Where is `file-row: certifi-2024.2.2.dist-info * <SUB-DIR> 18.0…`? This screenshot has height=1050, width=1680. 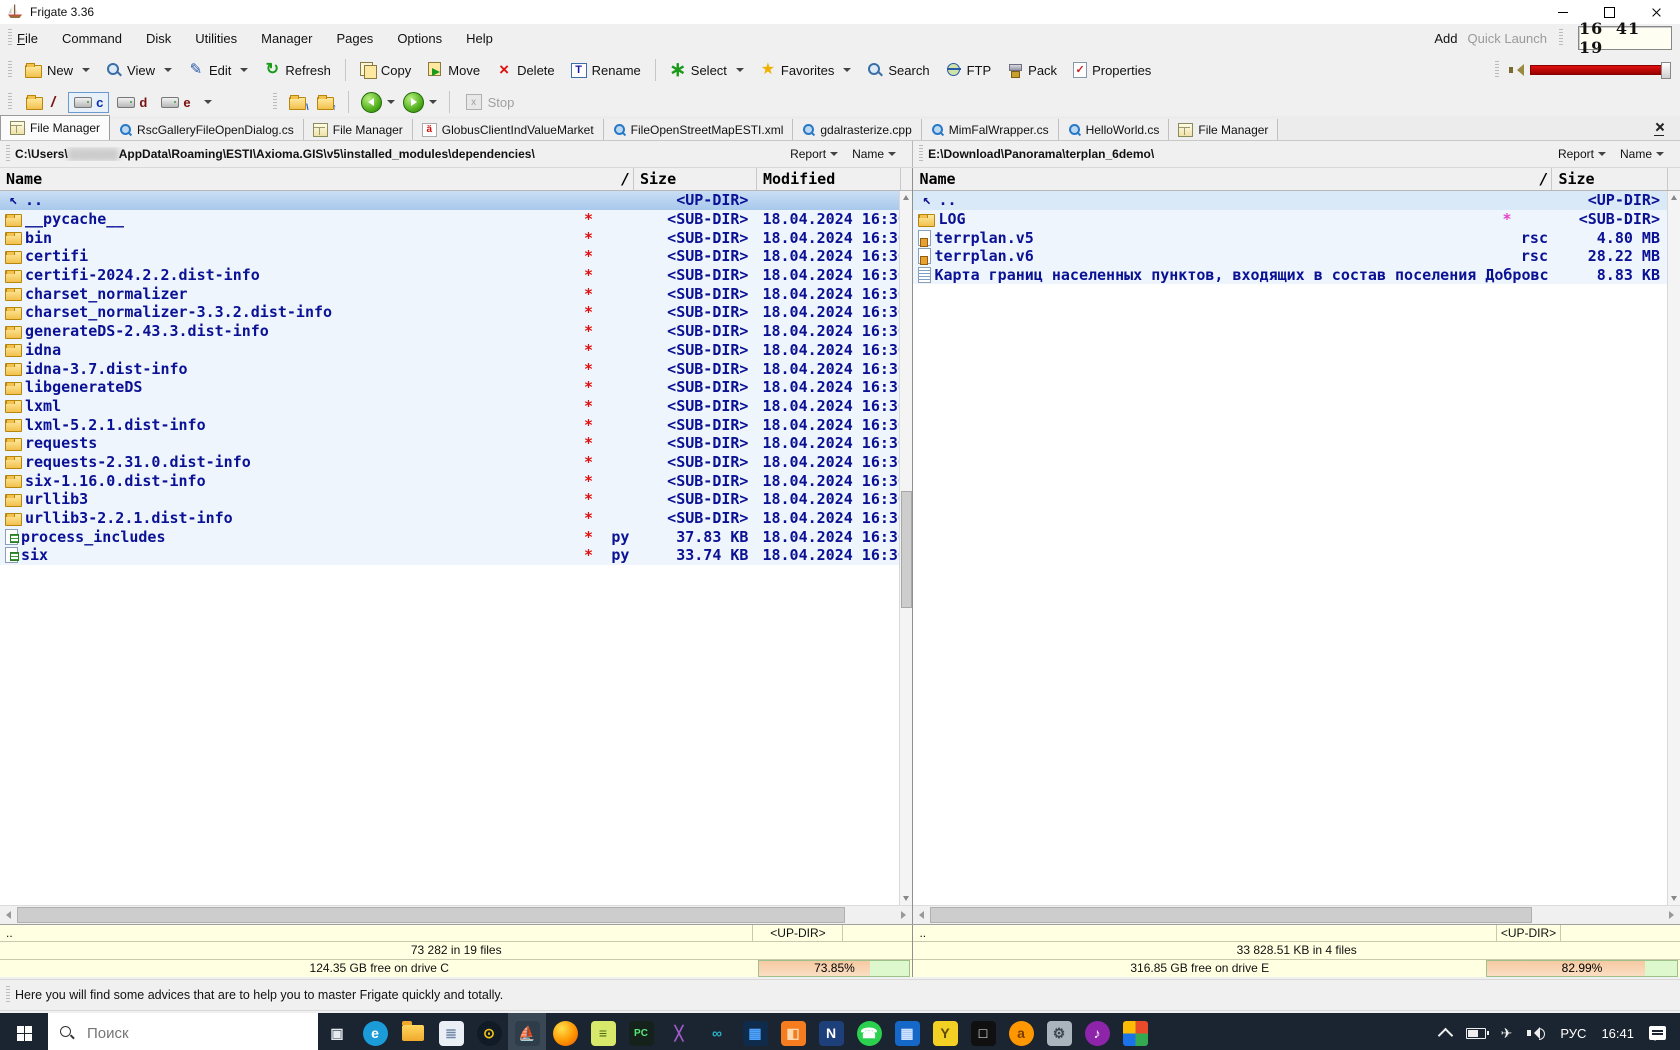 file-row: certifi-2024.2.2.dist-info * <SUB-DIR> 18.0… is located at coordinates (450, 275).